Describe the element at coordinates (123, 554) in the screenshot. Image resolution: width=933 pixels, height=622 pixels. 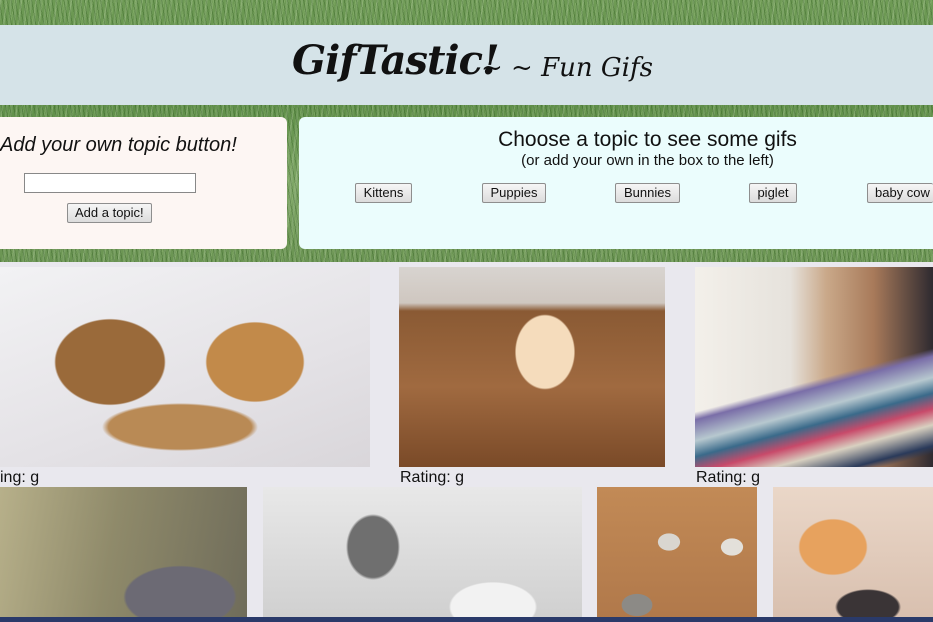
I see `gif-gray-kitten` at that location.